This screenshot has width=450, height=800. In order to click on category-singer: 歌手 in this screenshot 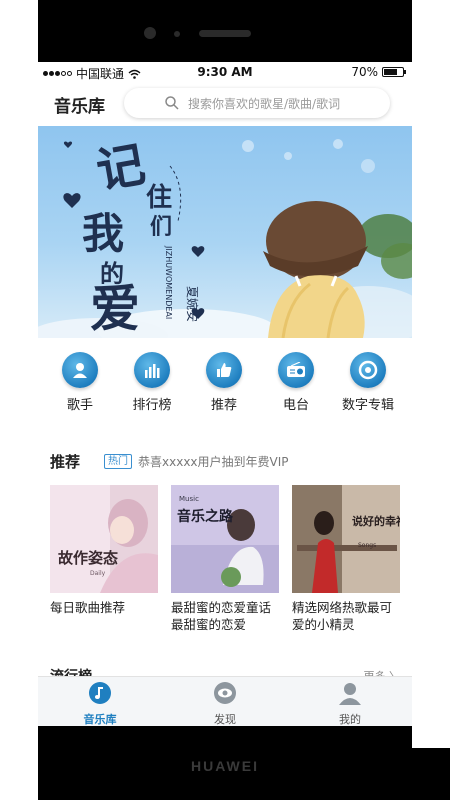, I will do `click(80, 382)`.